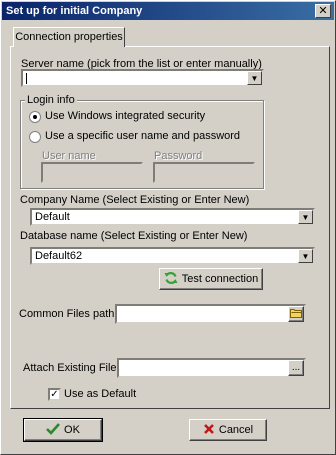  Describe the element at coordinates (59, 256) in the screenshot. I see `database-name-value: Default62` at that location.